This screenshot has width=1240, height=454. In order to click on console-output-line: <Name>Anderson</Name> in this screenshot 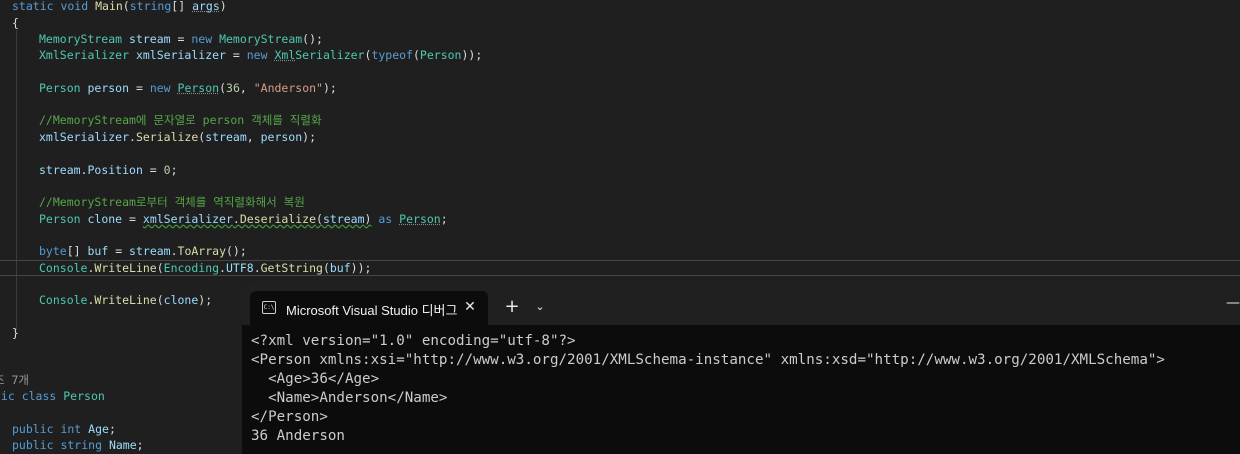, I will do `click(349, 398)`.